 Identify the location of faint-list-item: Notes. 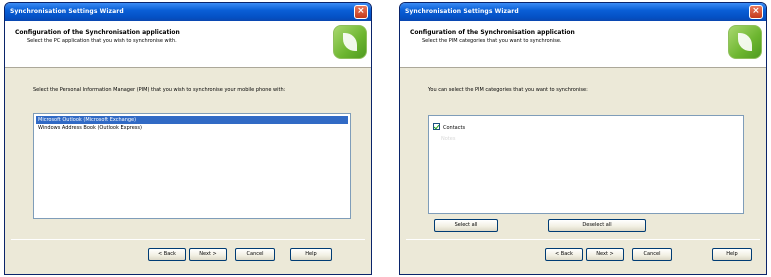
(448, 139).